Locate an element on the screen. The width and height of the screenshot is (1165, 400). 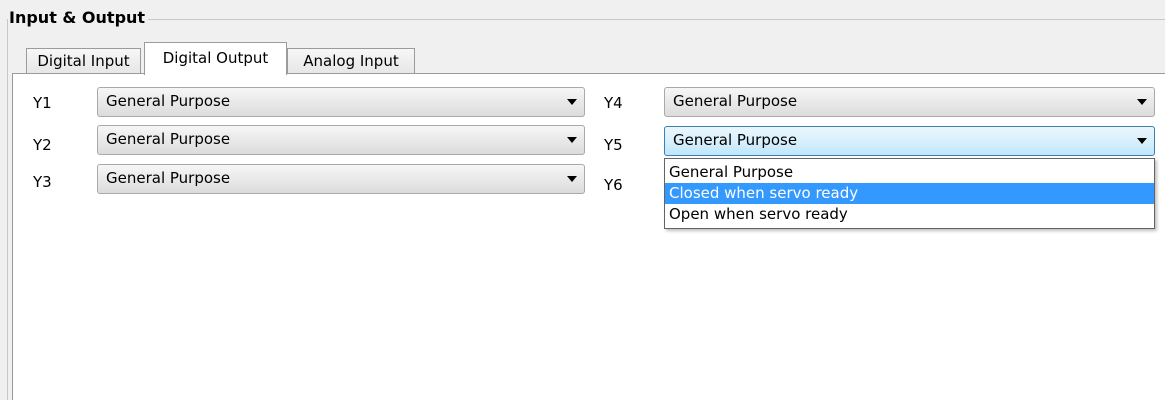
y1-select-value: General Purpose is located at coordinates (168, 101).